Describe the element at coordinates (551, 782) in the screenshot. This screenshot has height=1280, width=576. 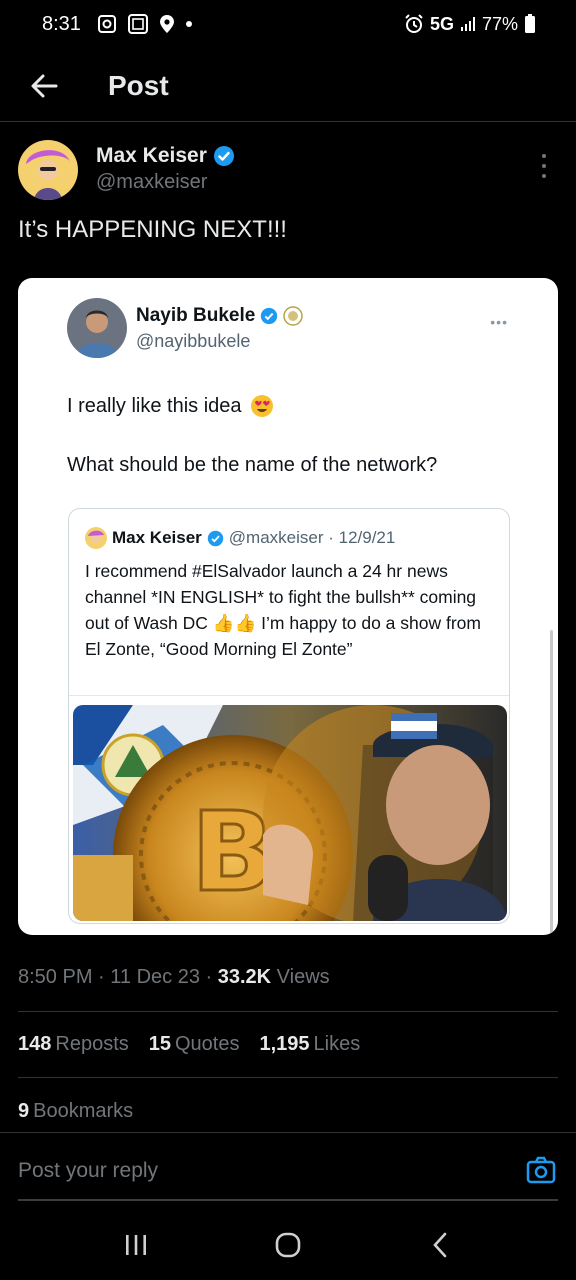
I see `embedded-scrollbar` at that location.